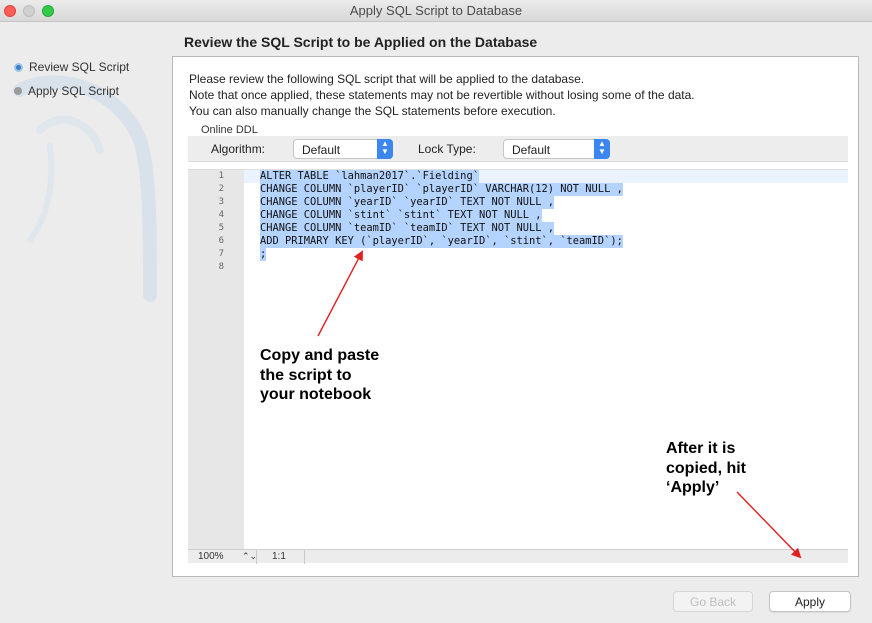 This screenshot has width=872, height=623. What do you see at coordinates (340, 293) in the screenshot?
I see `arrow-to-script` at bounding box center [340, 293].